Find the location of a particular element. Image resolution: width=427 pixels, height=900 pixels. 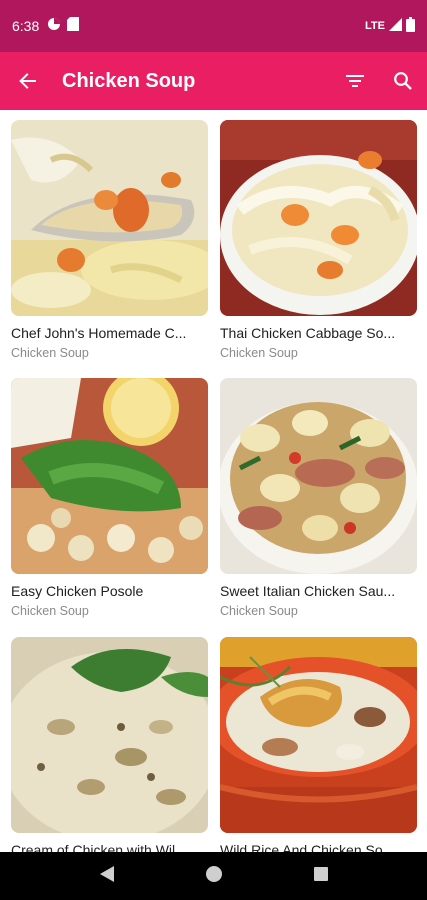

filter-icon is located at coordinates (355, 81).